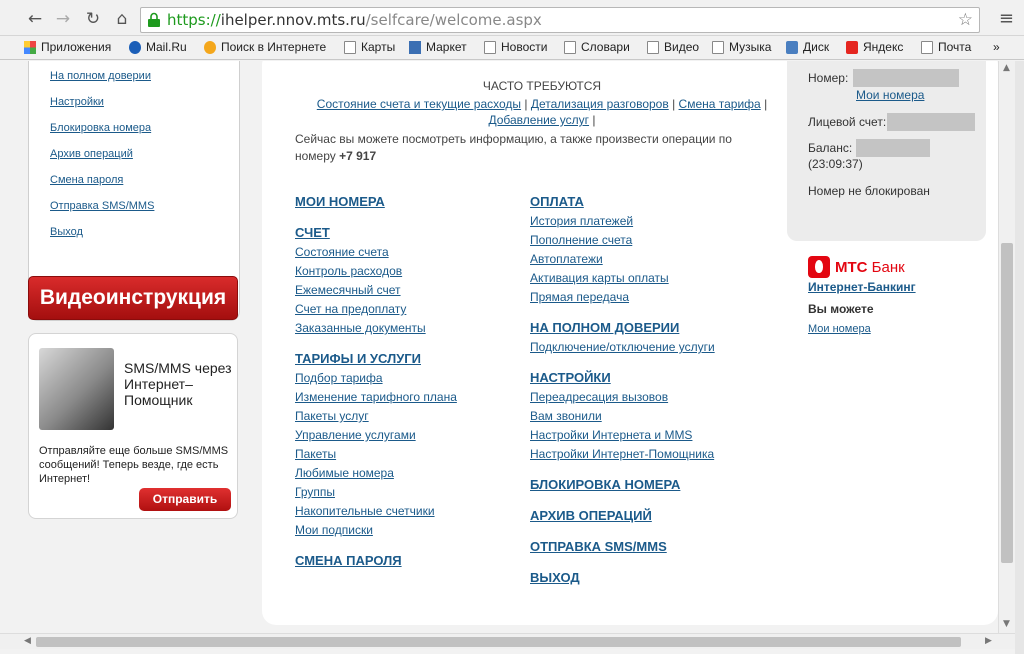 Image resolution: width=1024 pixels, height=654 pixels. Describe the element at coordinates (415, 47) in the screenshot. I see `market-icon` at that location.